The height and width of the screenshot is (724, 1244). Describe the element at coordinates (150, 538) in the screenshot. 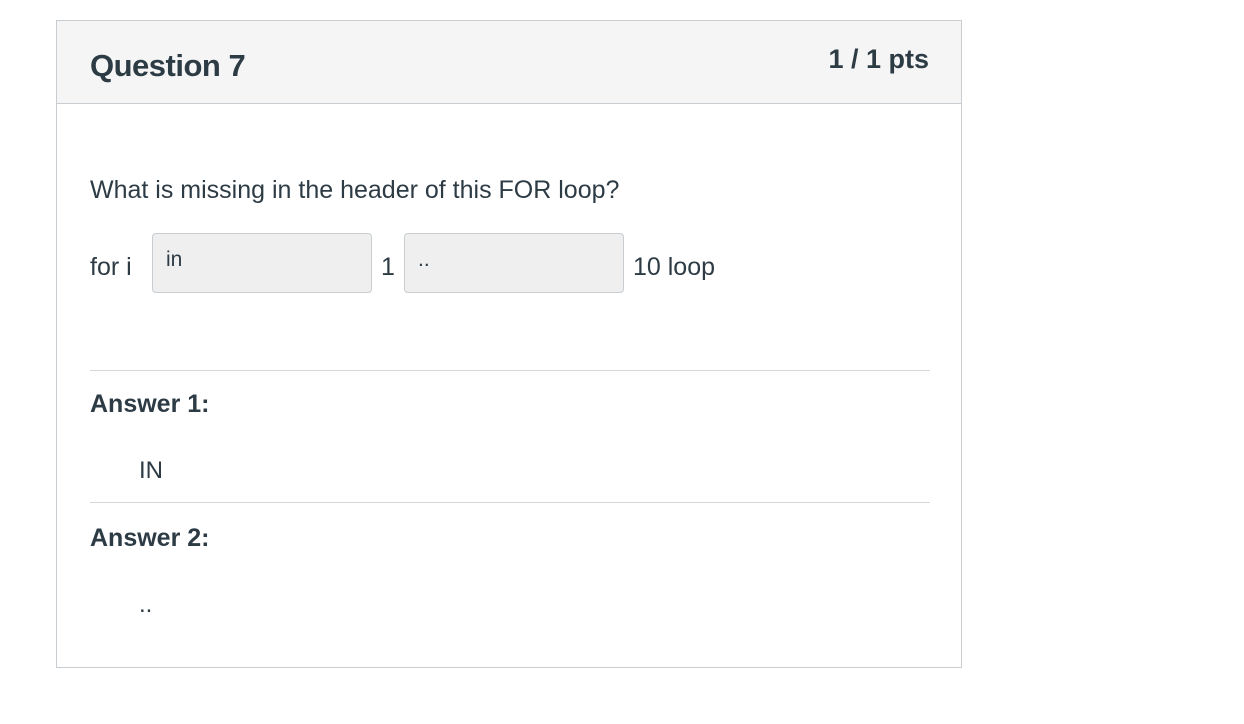

I see `answer-2-label: Answer 2:` at that location.